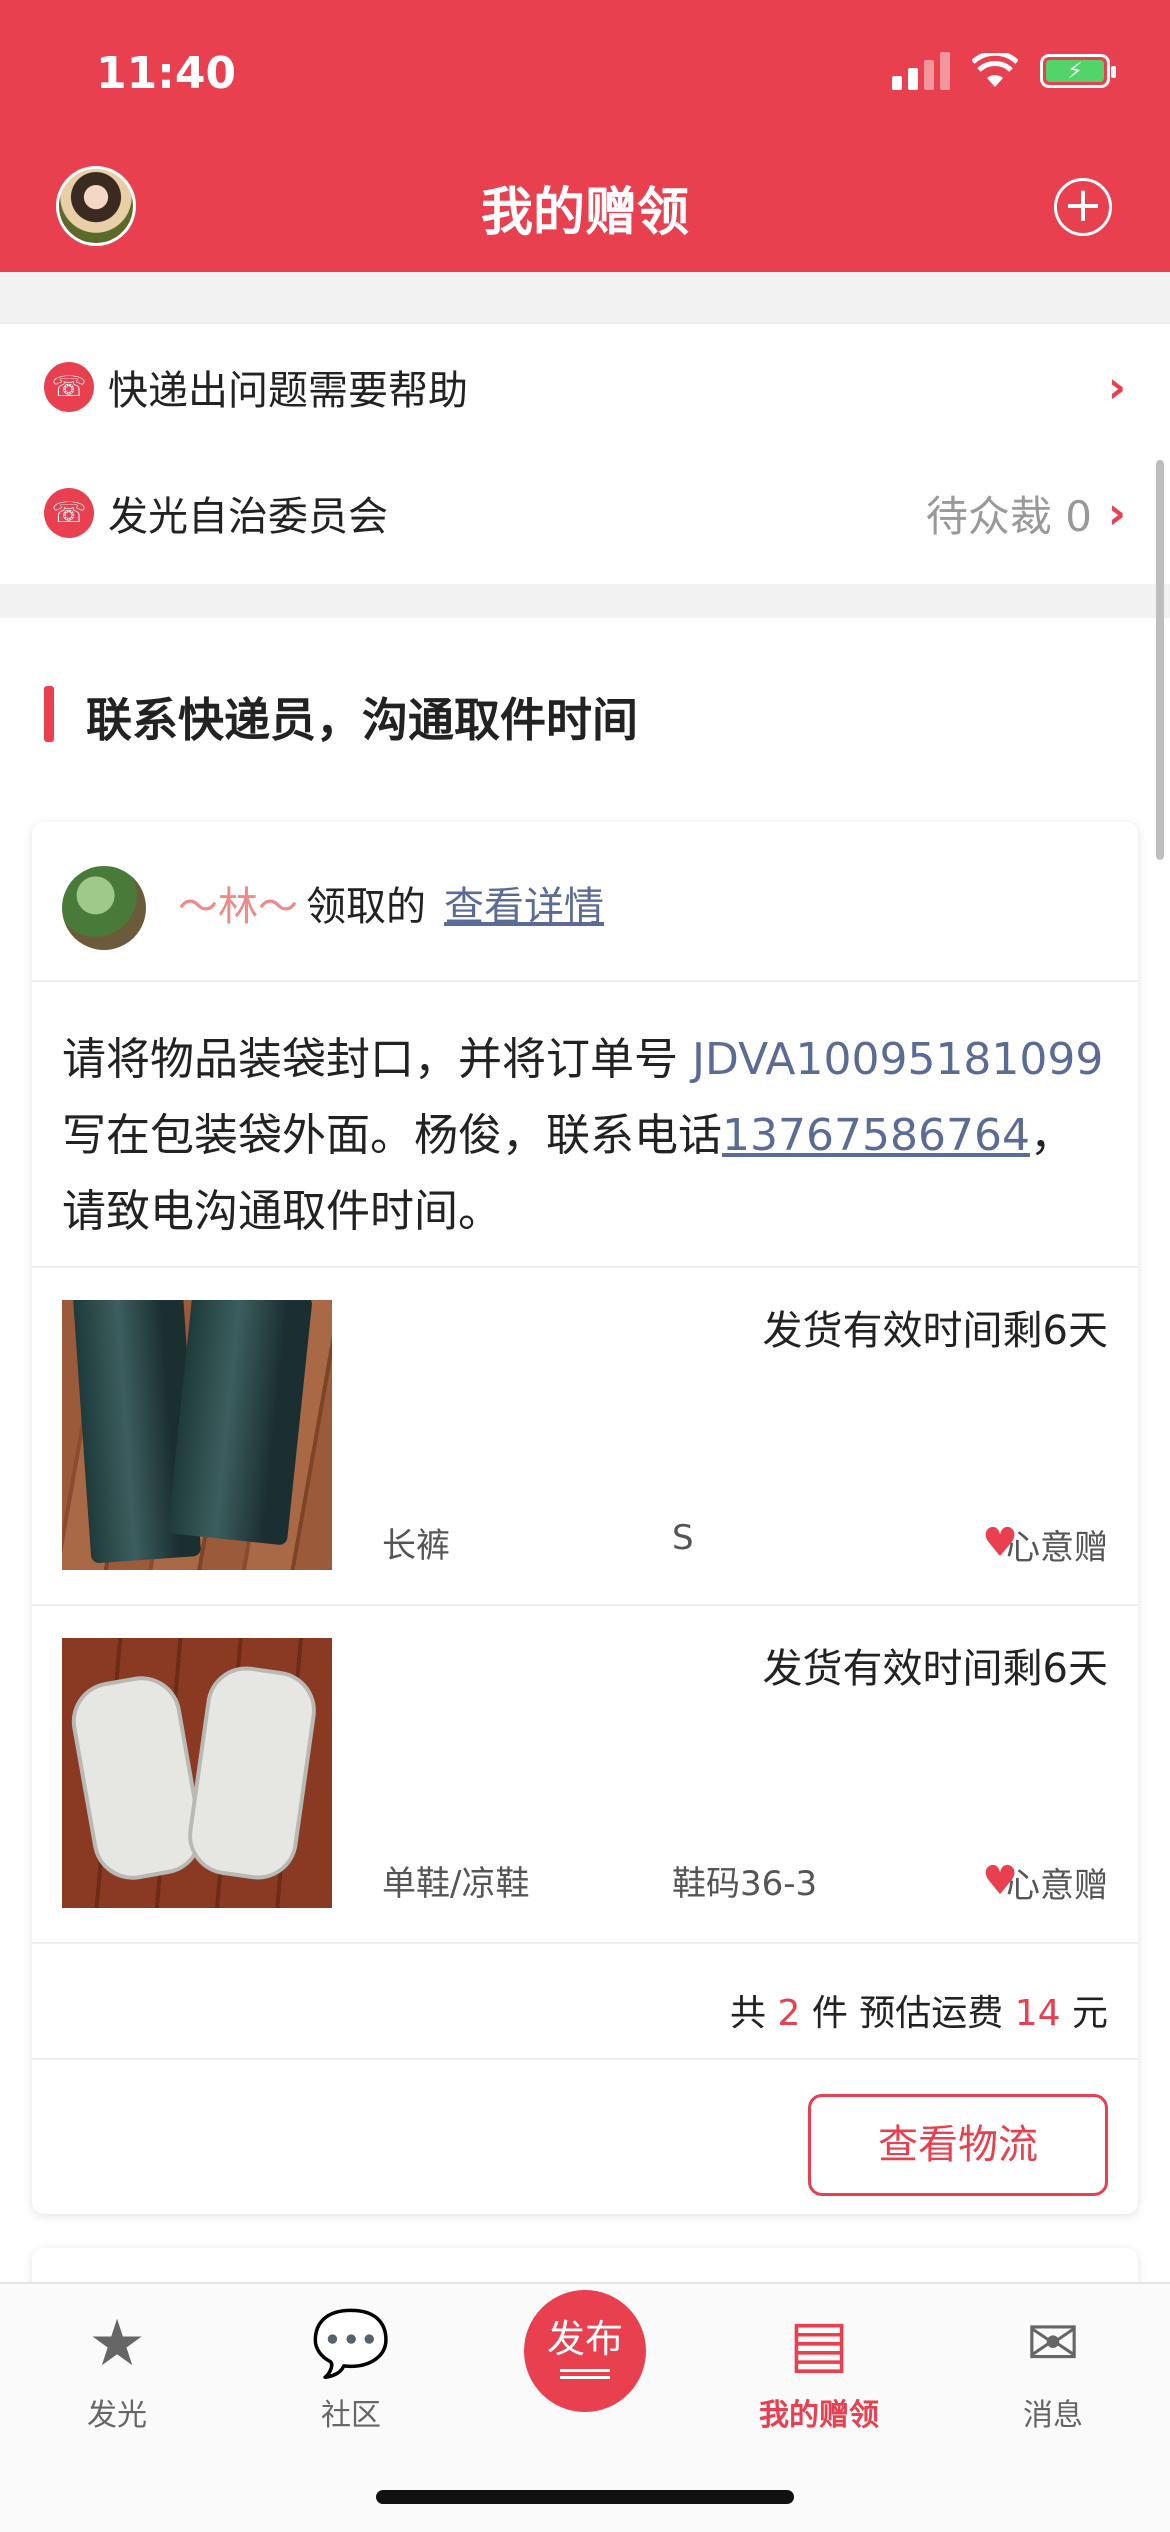  I want to click on star-icon: ★, so click(117, 2344).